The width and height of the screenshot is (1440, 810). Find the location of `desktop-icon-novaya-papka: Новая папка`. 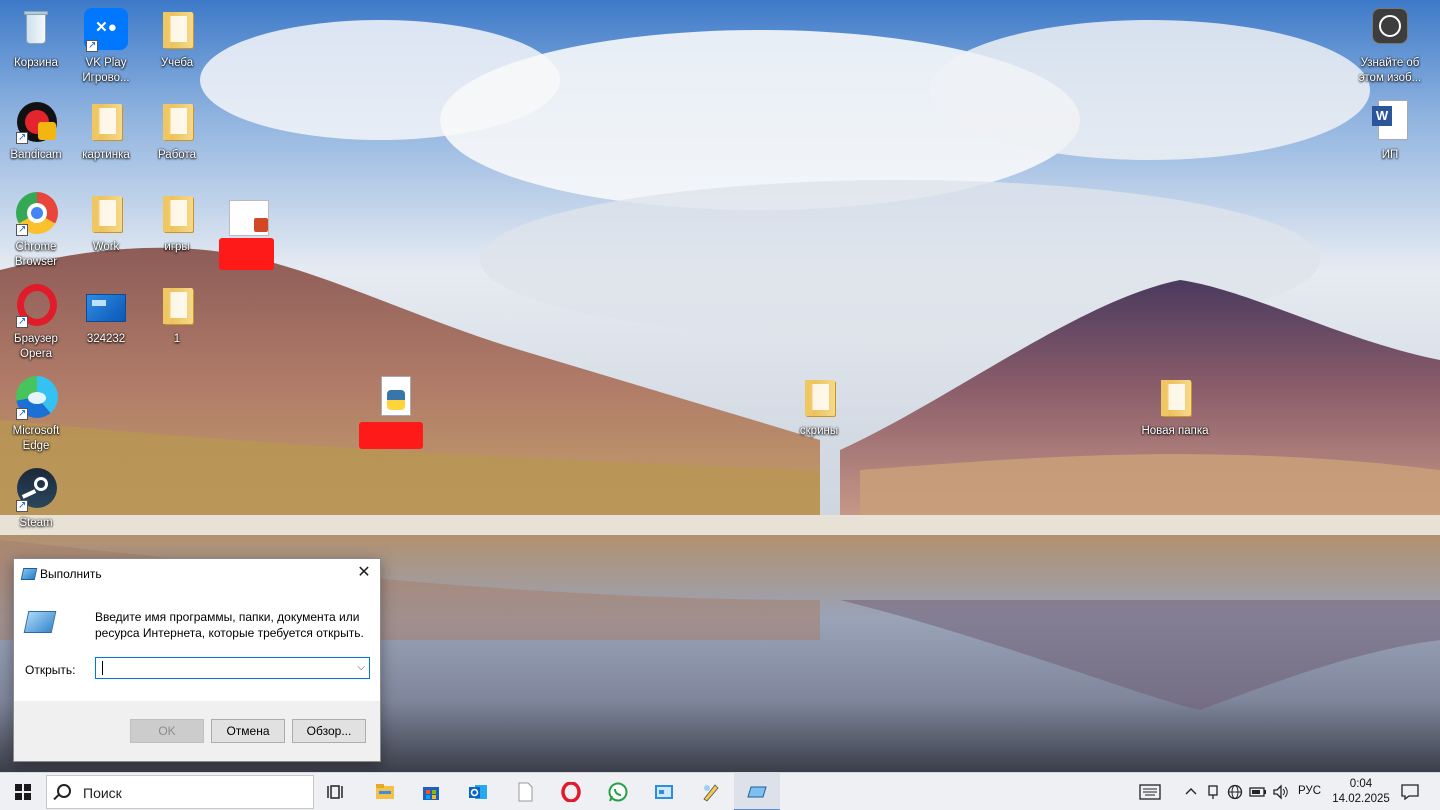

desktop-icon-novaya-papka: Новая папка is located at coordinates (1175, 407).